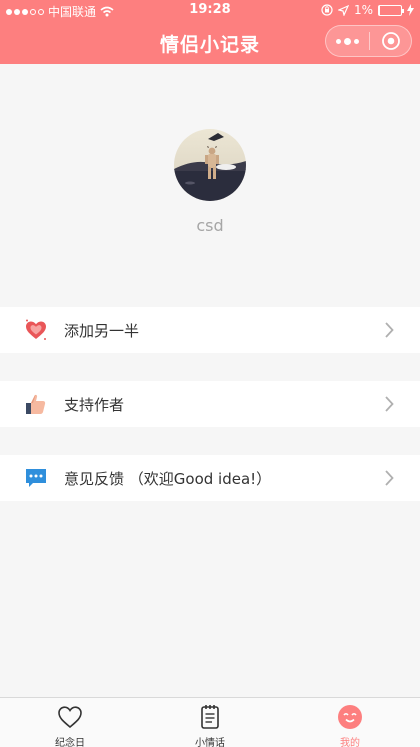  Describe the element at coordinates (338, 41) in the screenshot. I see `more-dots-icon` at that location.